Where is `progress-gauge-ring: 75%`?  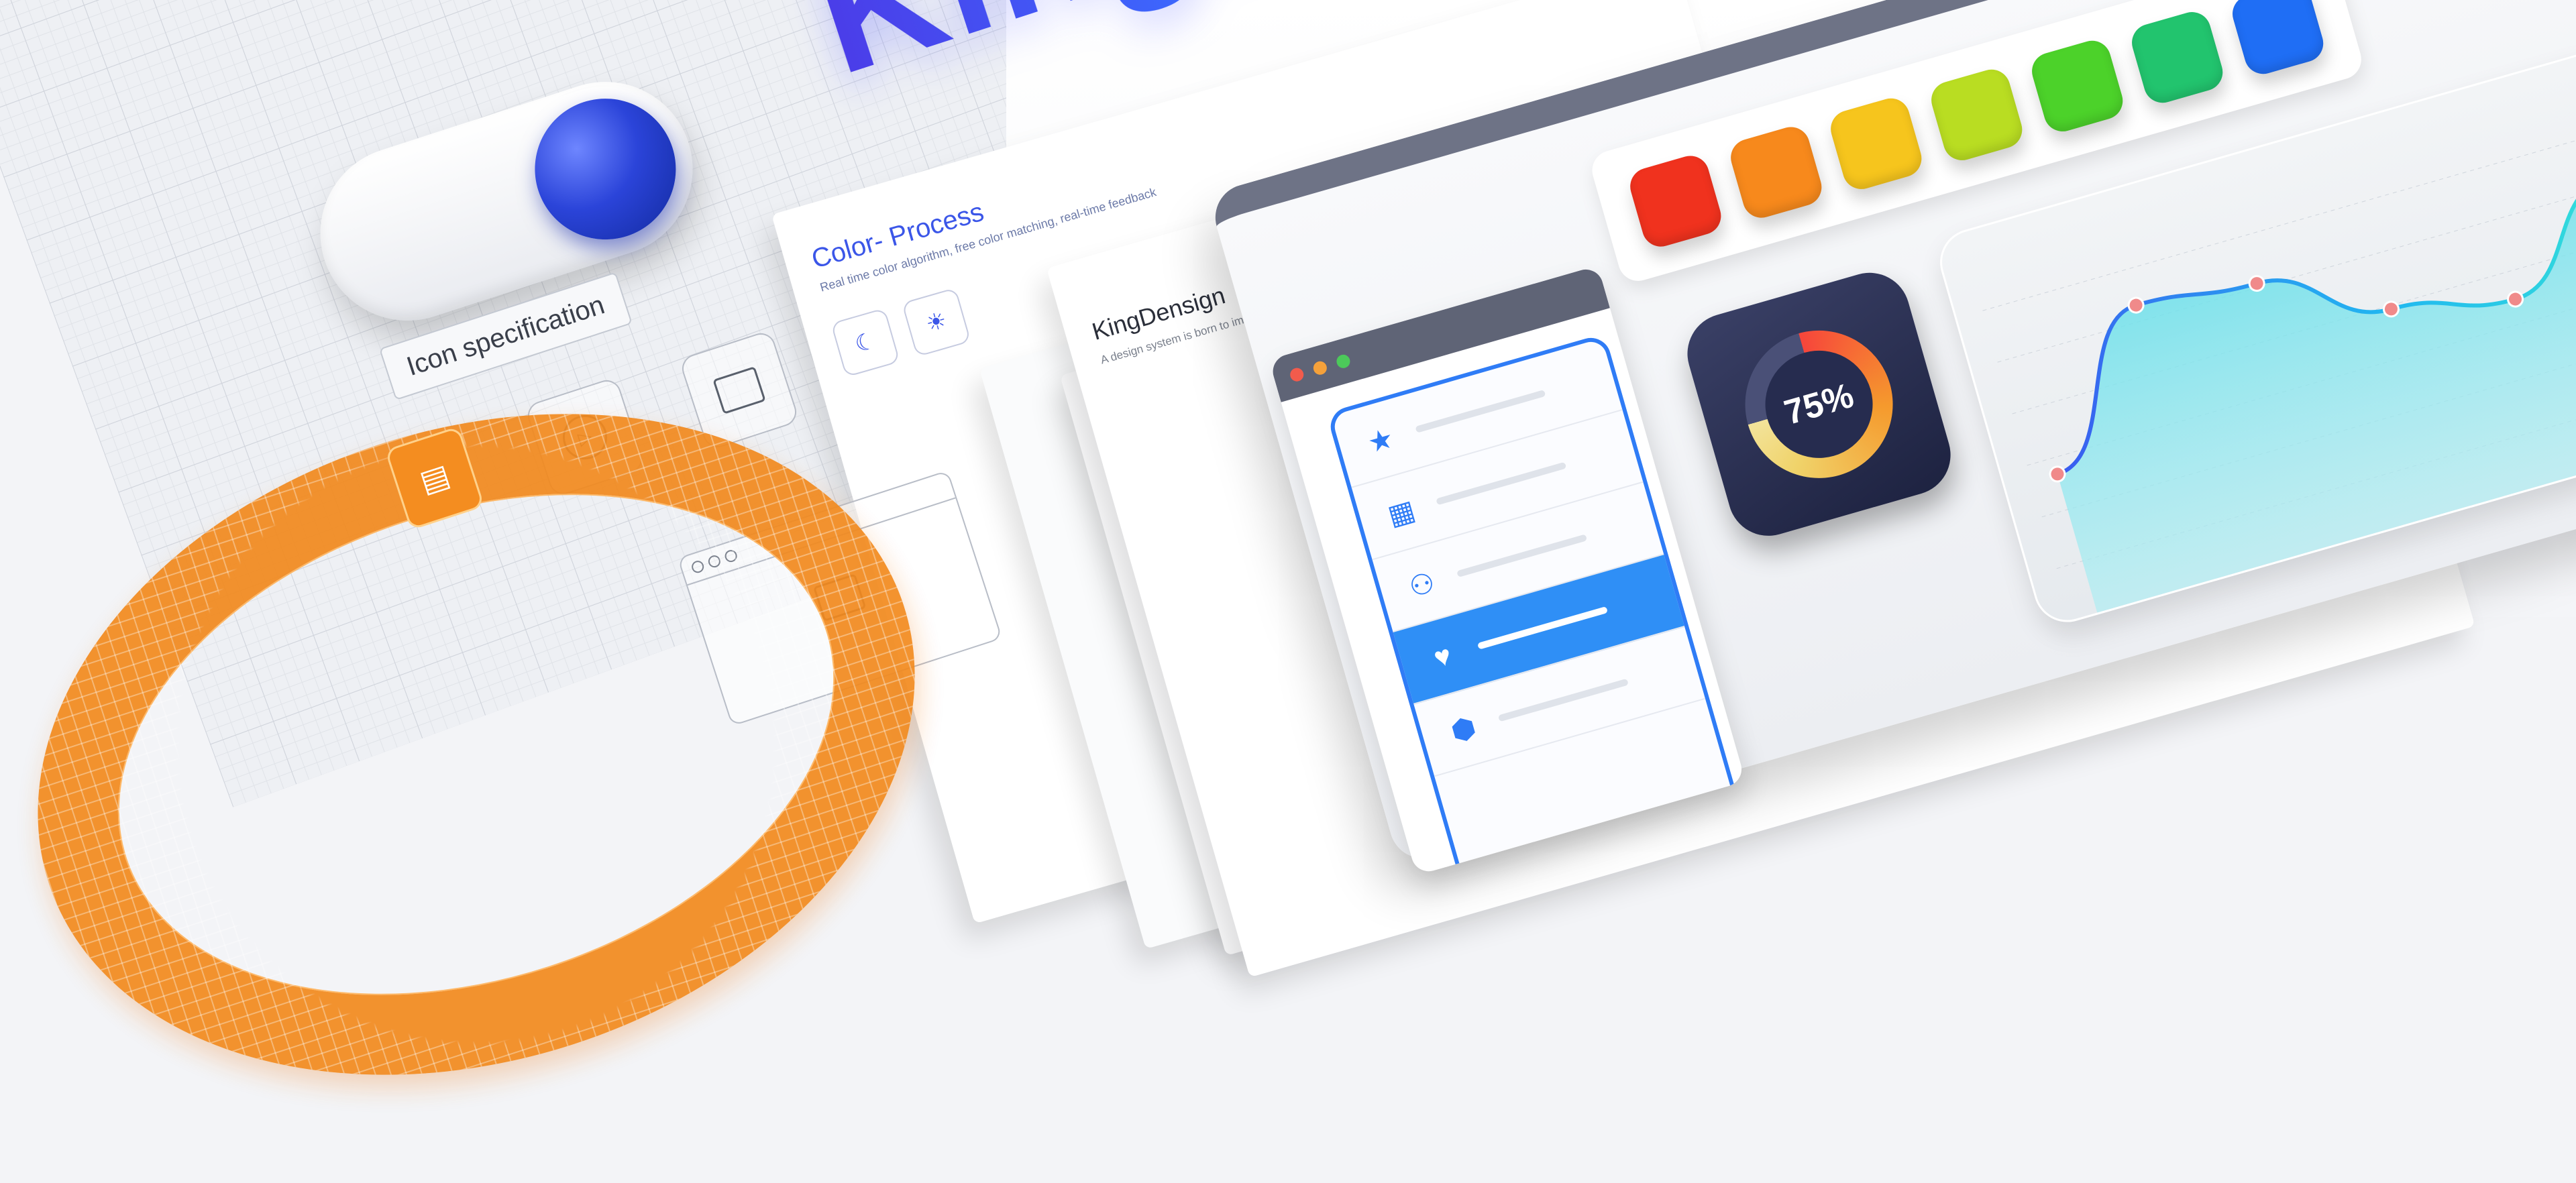 progress-gauge-ring: 75% is located at coordinates (1819, 404).